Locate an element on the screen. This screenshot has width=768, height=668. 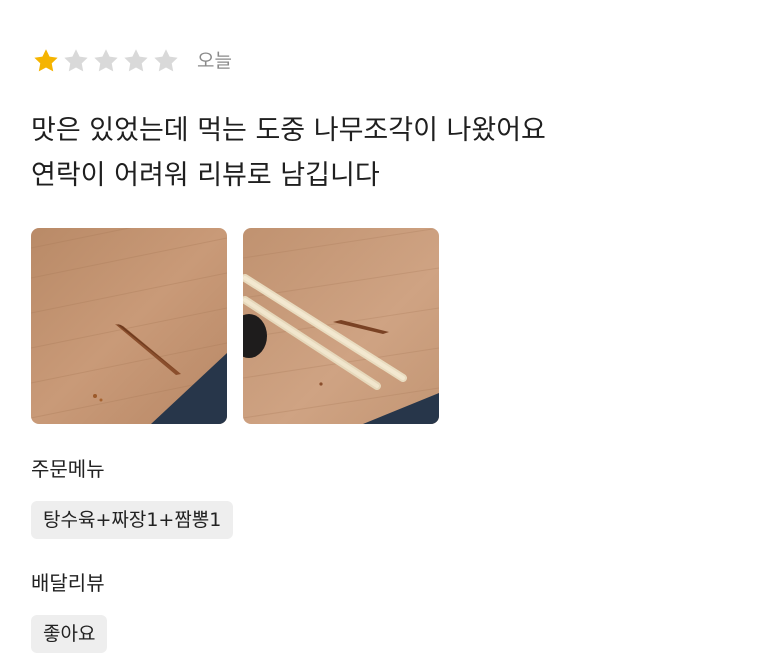
review-date: 오늘 is located at coordinates (214, 61).